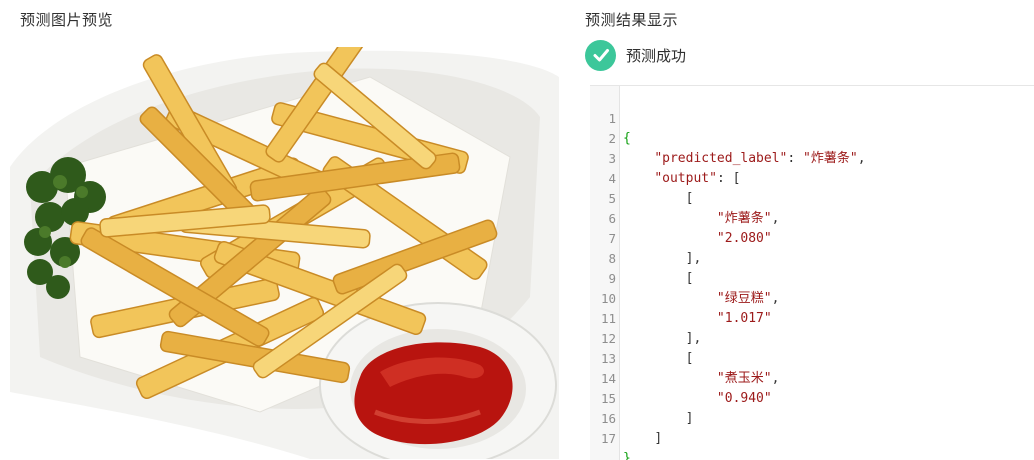 The height and width of the screenshot is (460, 1034). I want to click on code-line: 11 ],, so click(645, 317).